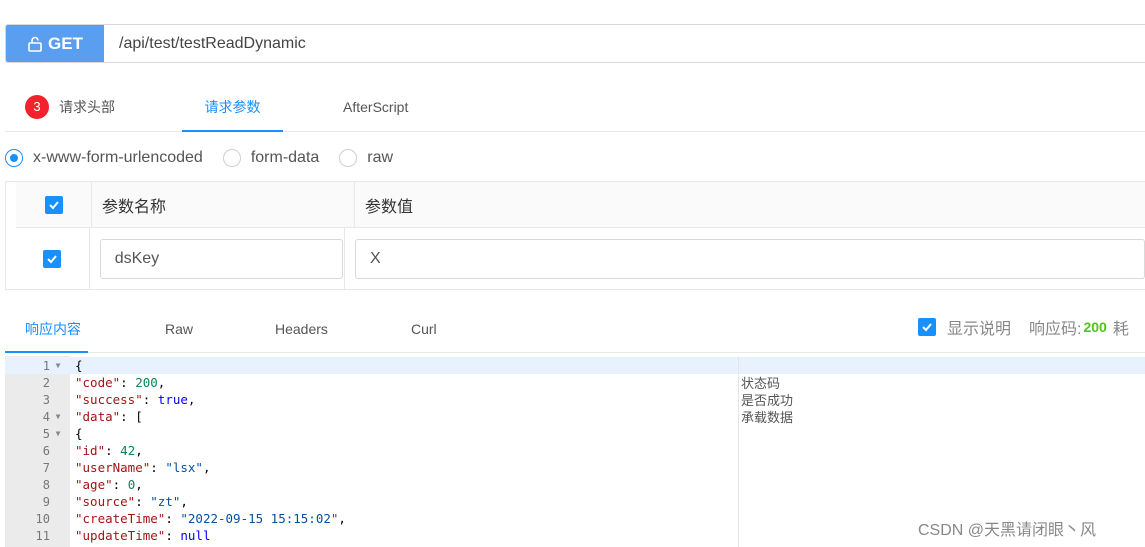 This screenshot has width=1145, height=547. Describe the element at coordinates (46, 450) in the screenshot. I see `line-number-text: 6` at that location.